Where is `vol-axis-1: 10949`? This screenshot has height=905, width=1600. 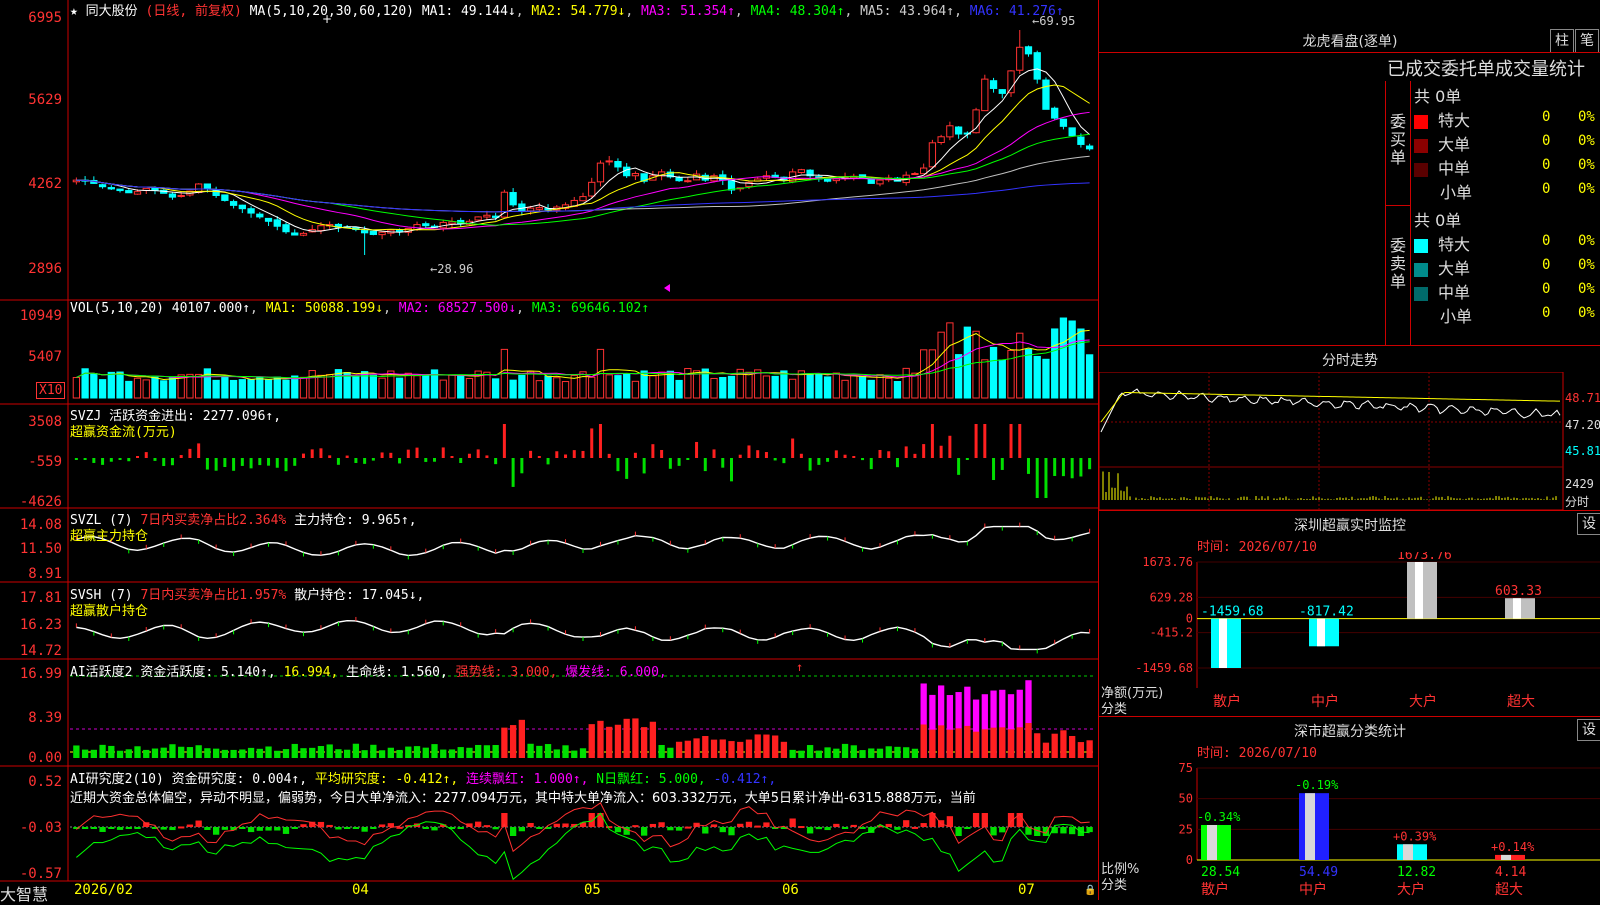
vol-axis-1: 10949 is located at coordinates (40, 316).